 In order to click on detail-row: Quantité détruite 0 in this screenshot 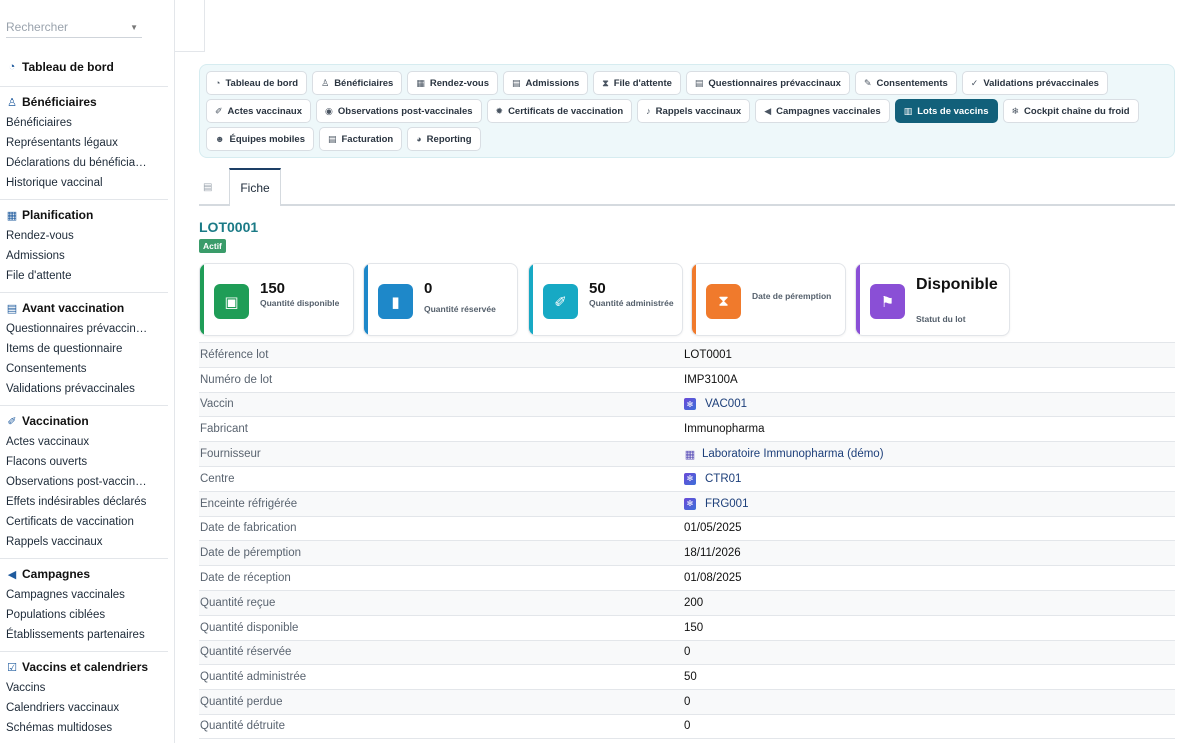, I will do `click(687, 726)`.